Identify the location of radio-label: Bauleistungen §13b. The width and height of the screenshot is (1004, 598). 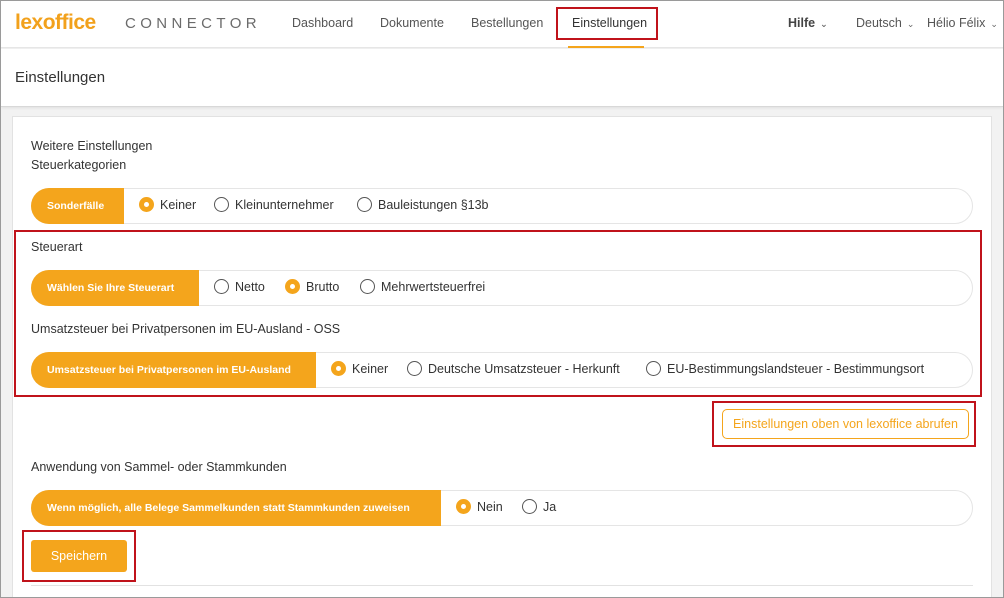
(433, 204).